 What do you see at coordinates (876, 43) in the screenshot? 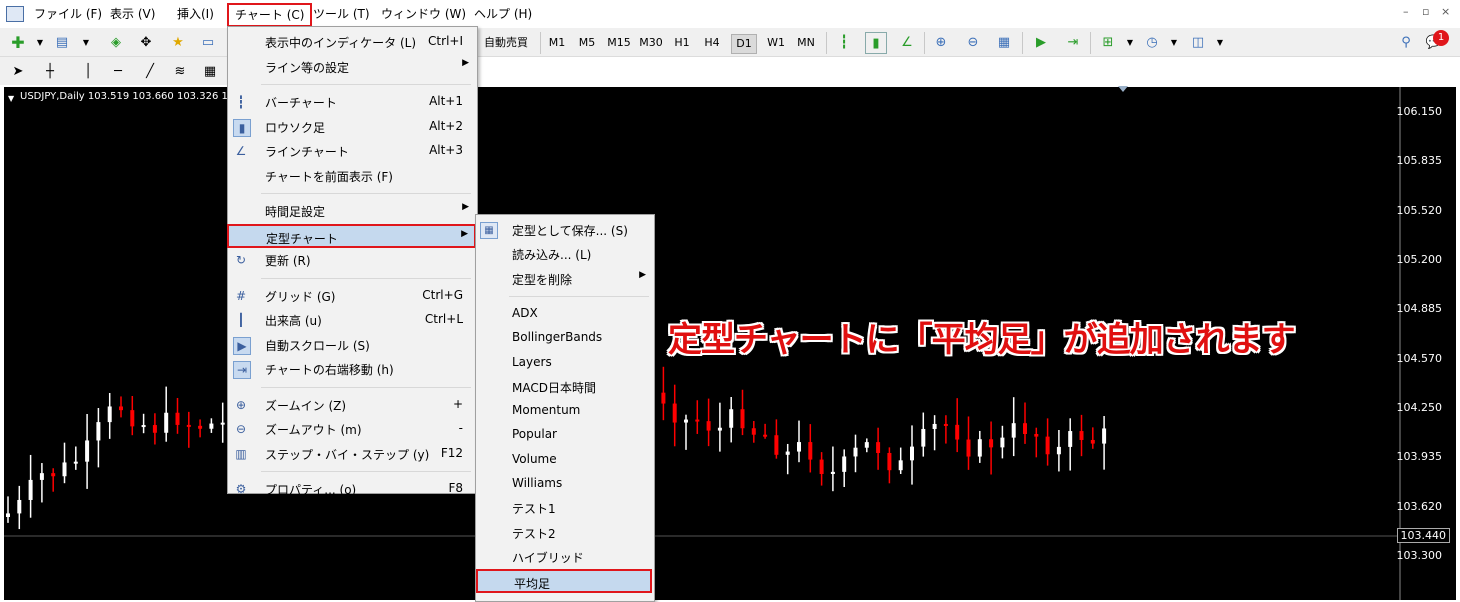
I see `candlestick-icon: ▮` at bounding box center [876, 43].